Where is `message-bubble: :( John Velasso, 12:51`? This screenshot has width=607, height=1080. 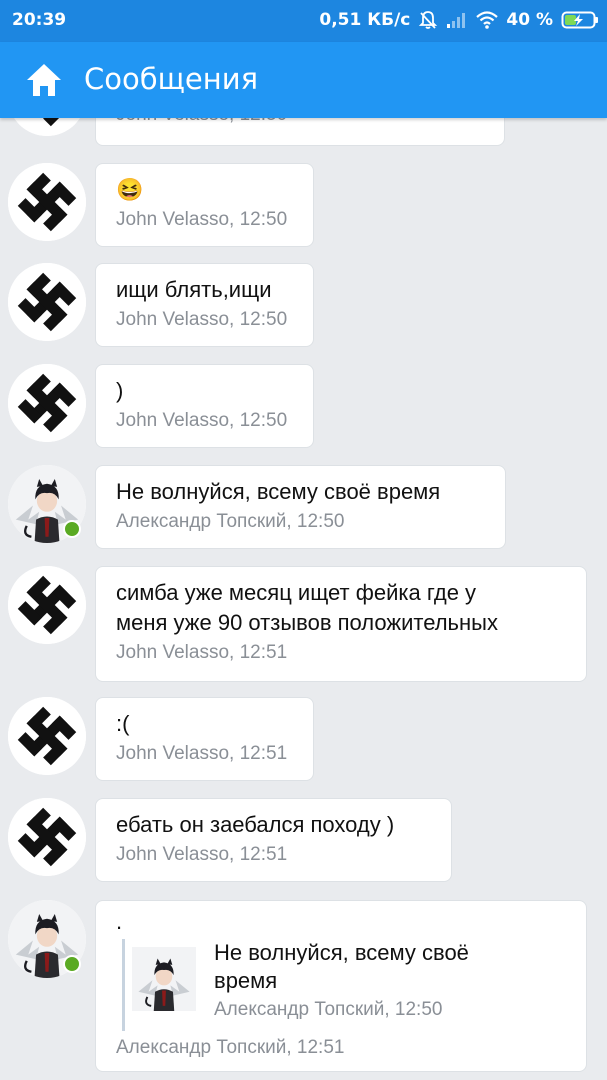 message-bubble: :( John Velasso, 12:51 is located at coordinates (204, 739).